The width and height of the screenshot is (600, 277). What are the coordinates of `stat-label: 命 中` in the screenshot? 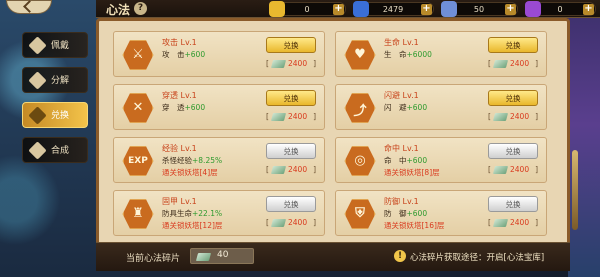 It's located at (395, 160).